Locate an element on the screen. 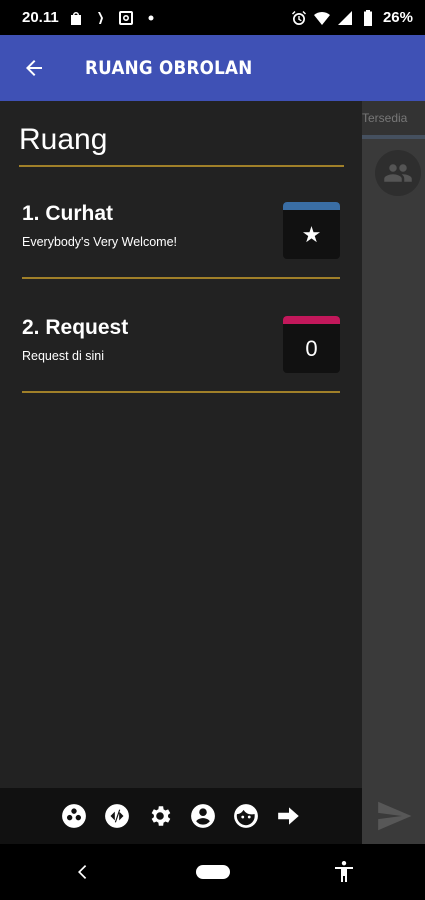  accessibility-icon is located at coordinates (344, 871).